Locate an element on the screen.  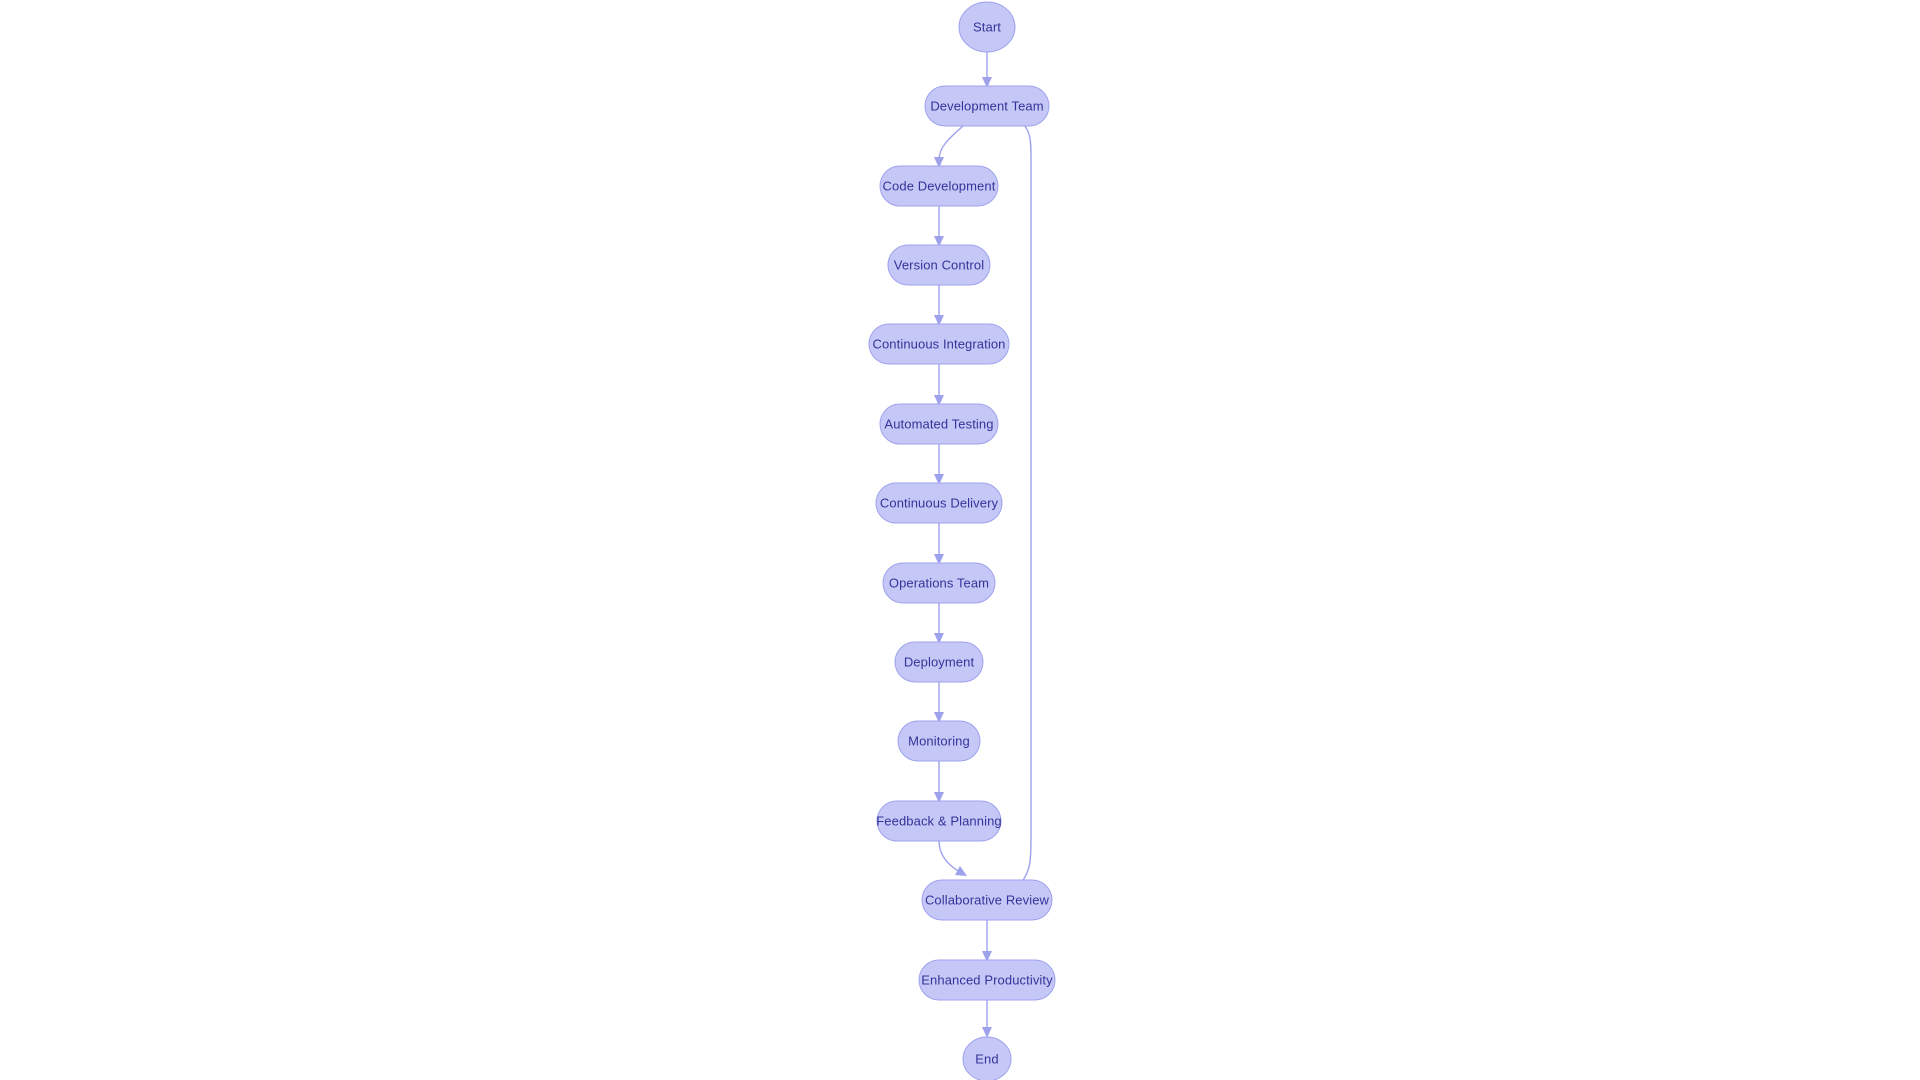
node-end: End is located at coordinates (987, 1058).